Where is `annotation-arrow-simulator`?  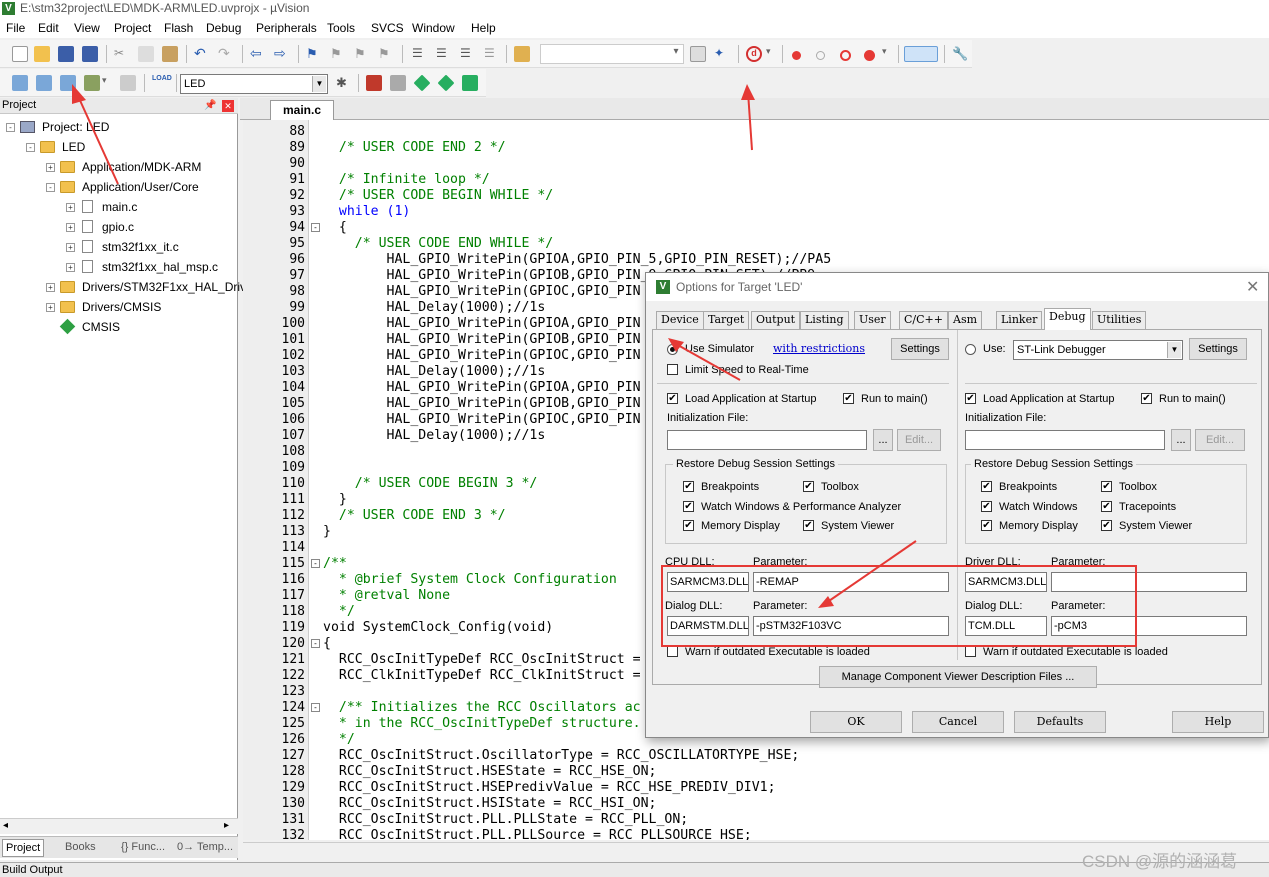 annotation-arrow-simulator is located at coordinates (708, 362).